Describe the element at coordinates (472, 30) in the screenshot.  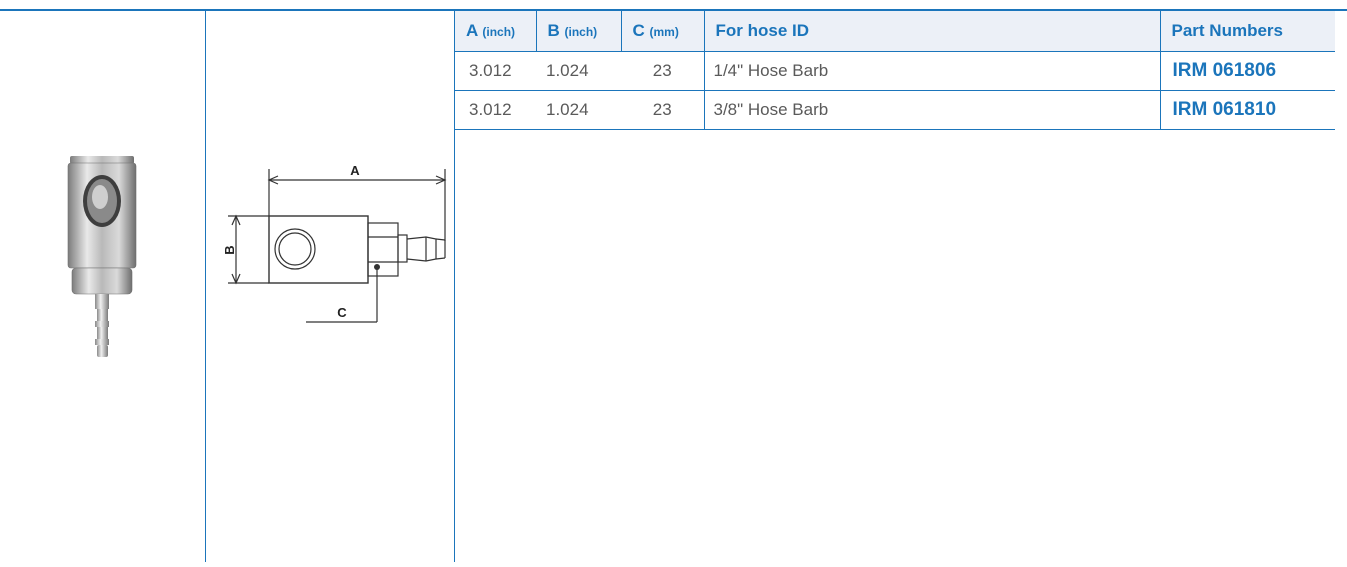
I see `header-a-letter: A` at that location.